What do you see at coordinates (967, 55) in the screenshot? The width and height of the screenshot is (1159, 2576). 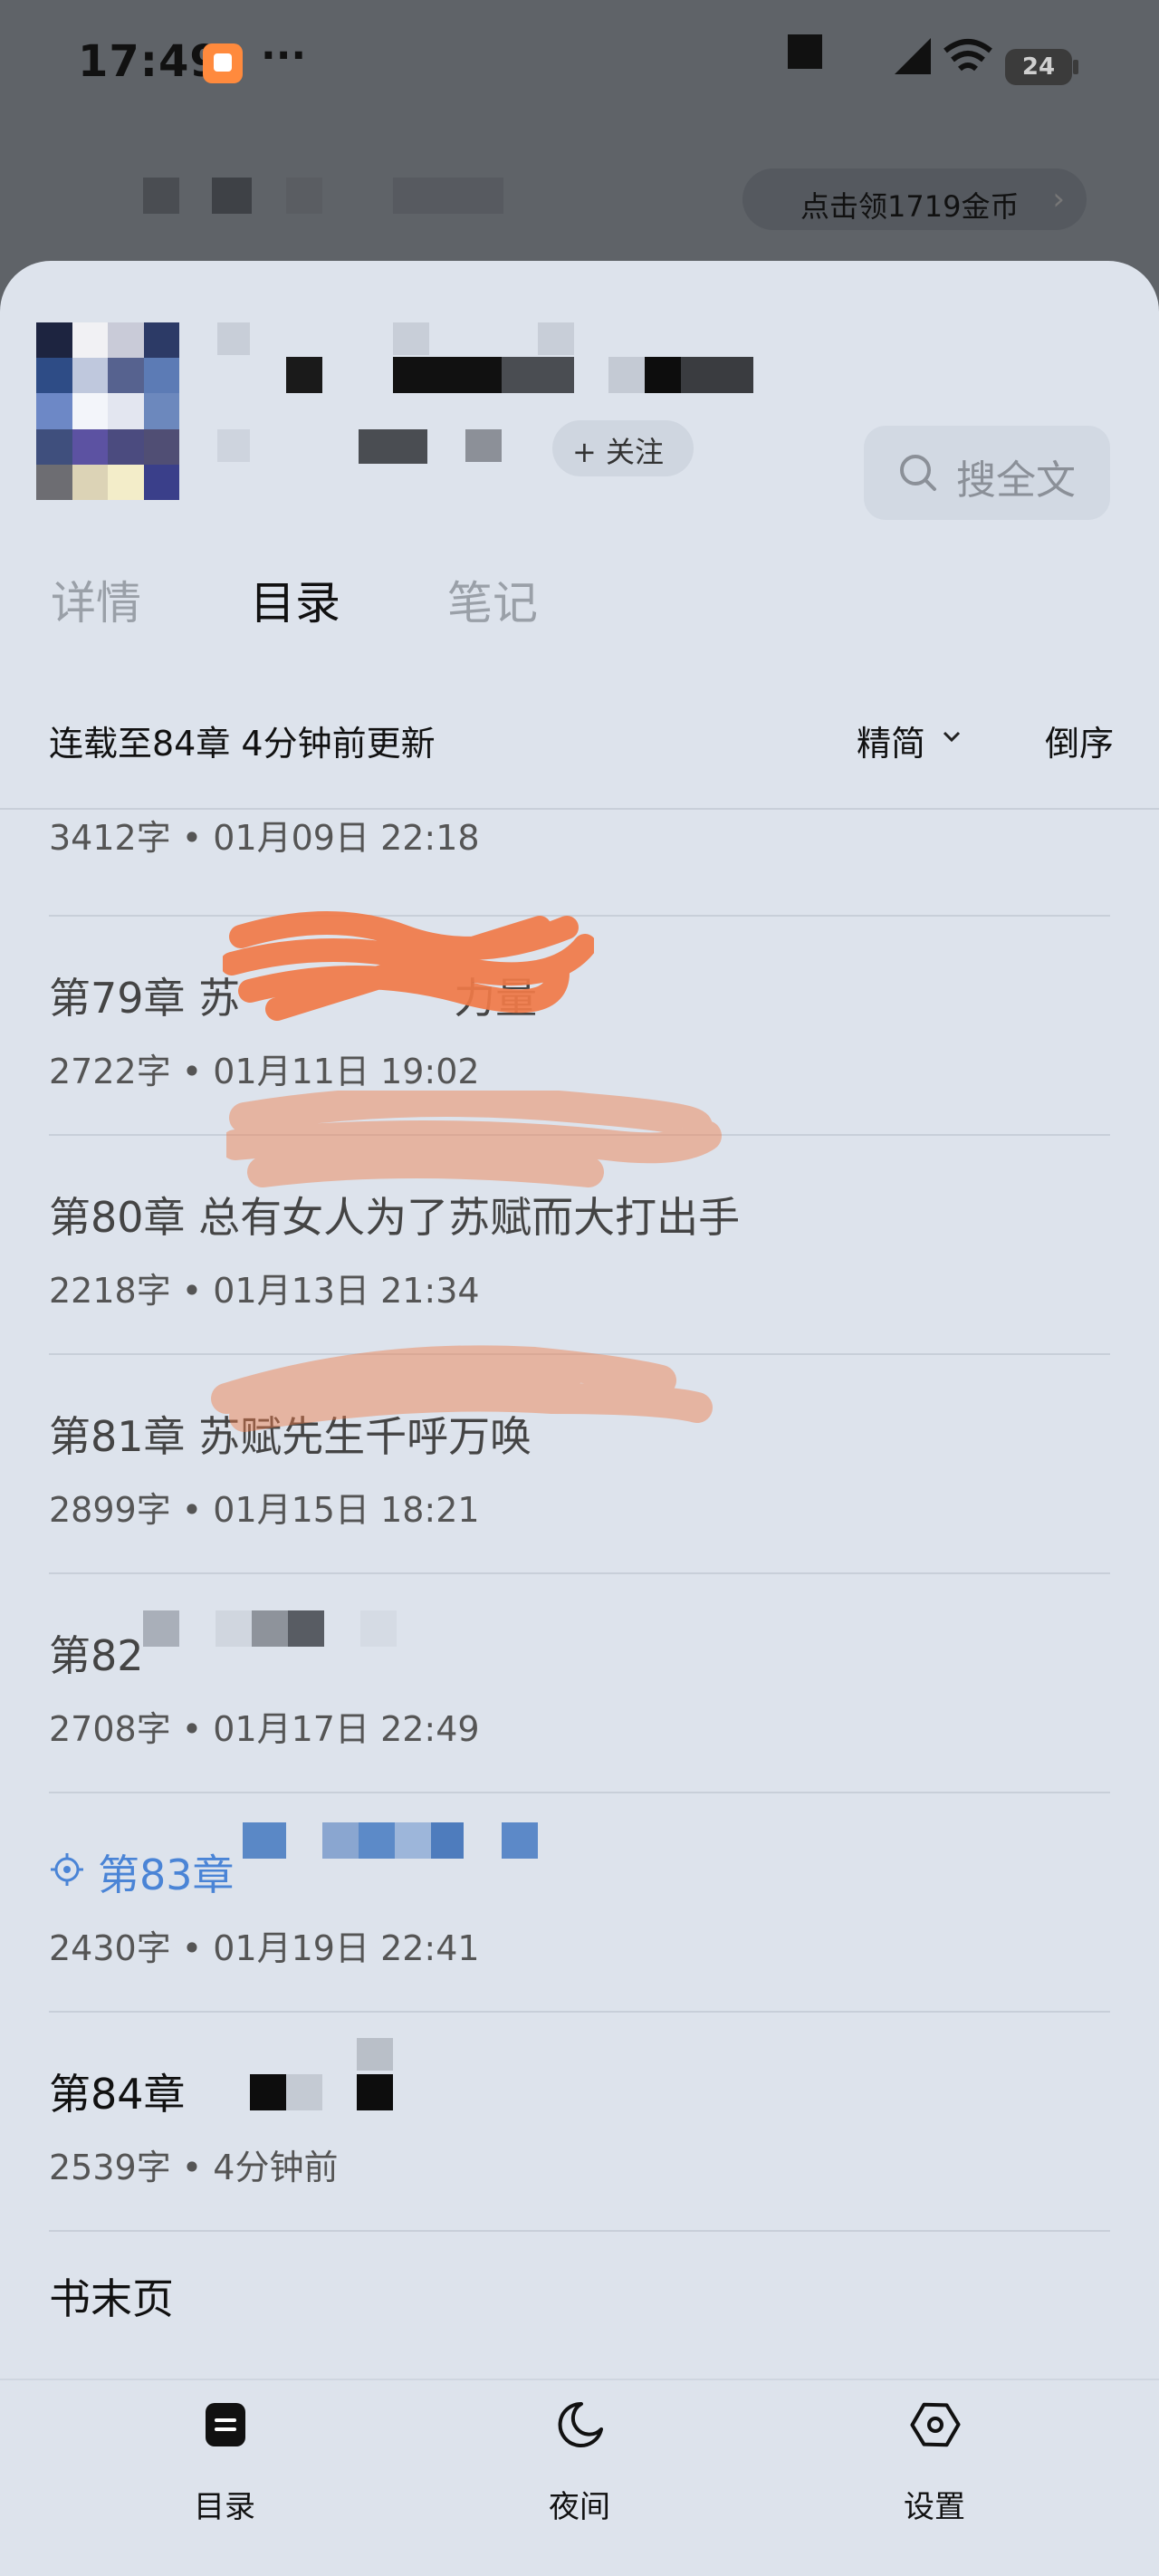 I see `wifi-icon` at bounding box center [967, 55].